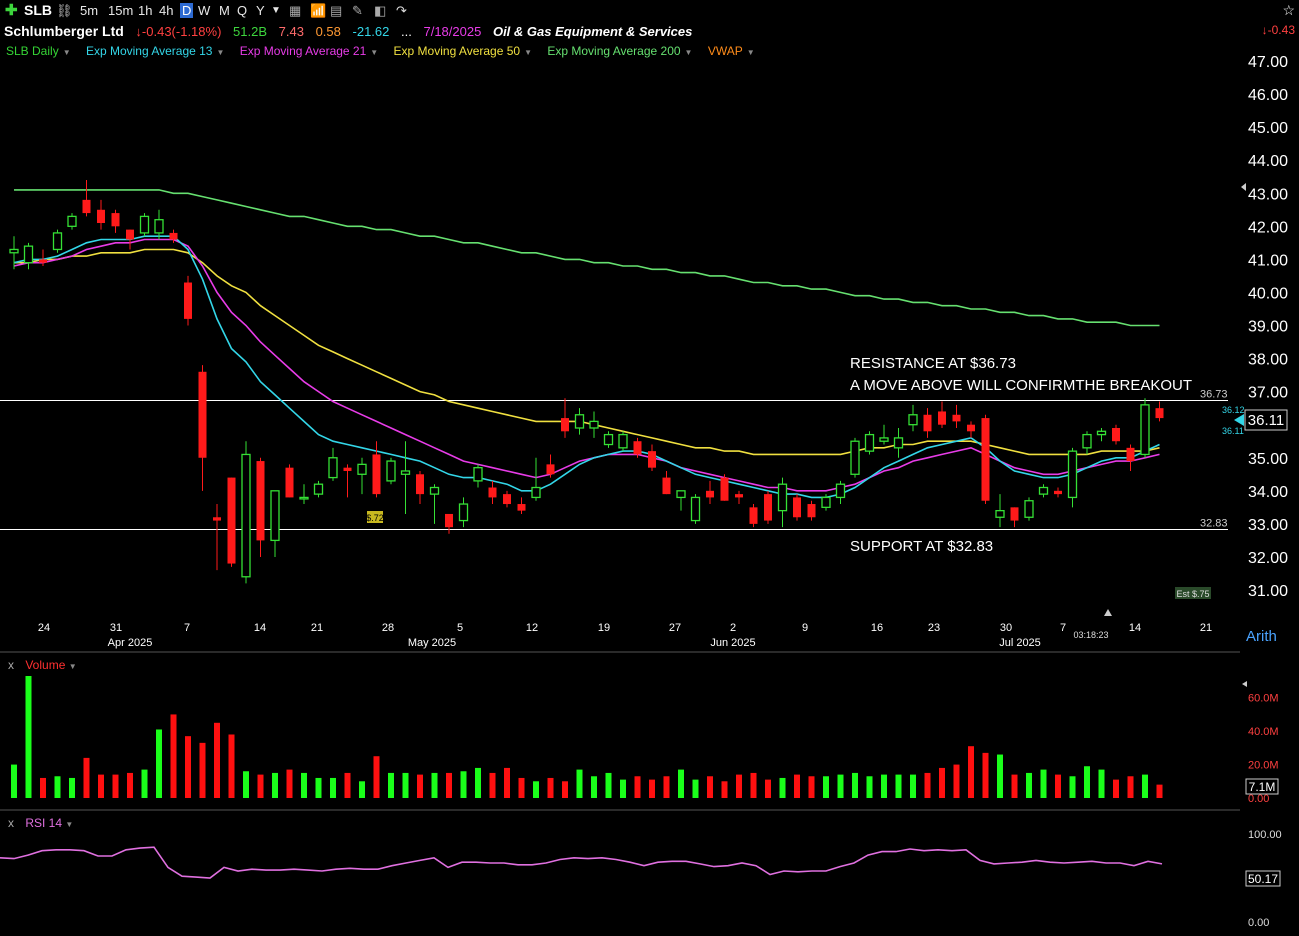 This screenshot has height=936, width=1299. What do you see at coordinates (1268, 558) in the screenshot?
I see `price-tick-label: 32.00` at bounding box center [1268, 558].